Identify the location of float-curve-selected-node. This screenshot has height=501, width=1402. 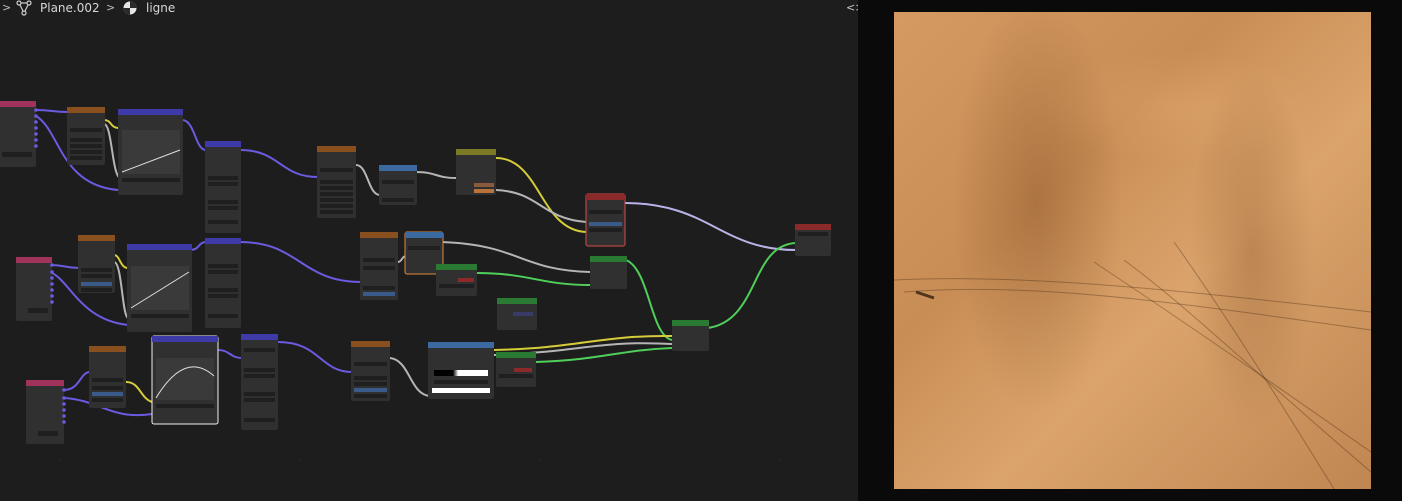
(185, 380).